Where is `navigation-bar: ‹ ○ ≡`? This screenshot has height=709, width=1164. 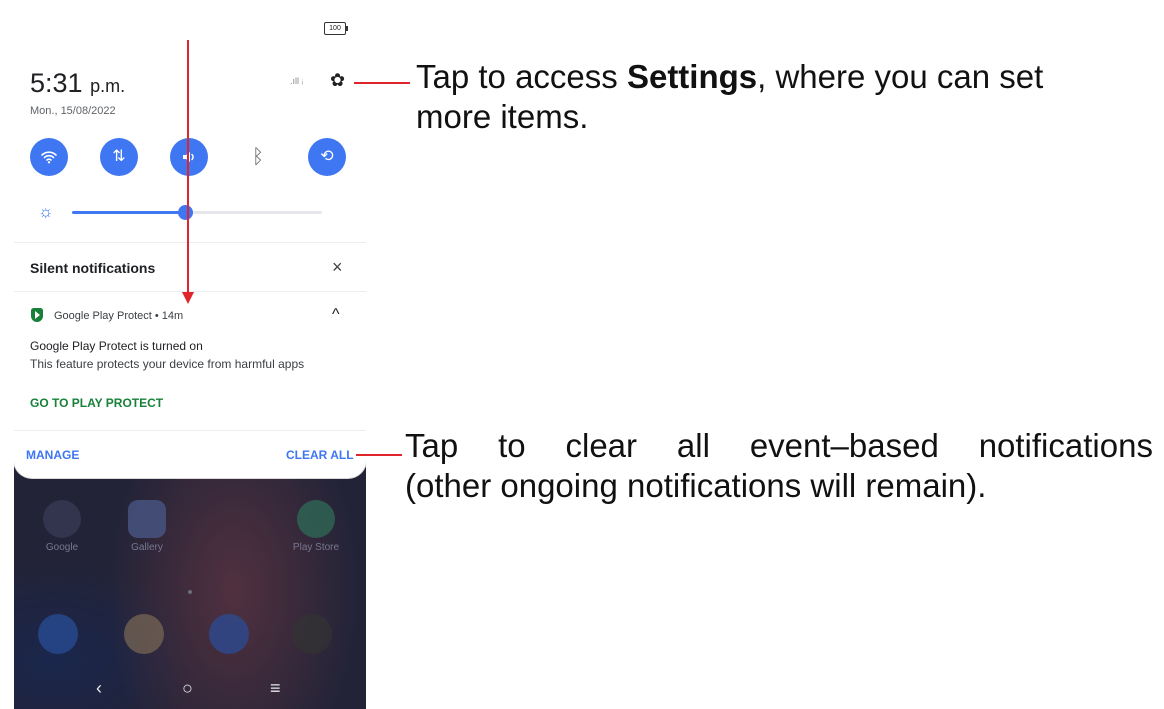
navigation-bar: ‹ ○ ≡ is located at coordinates (190, 690).